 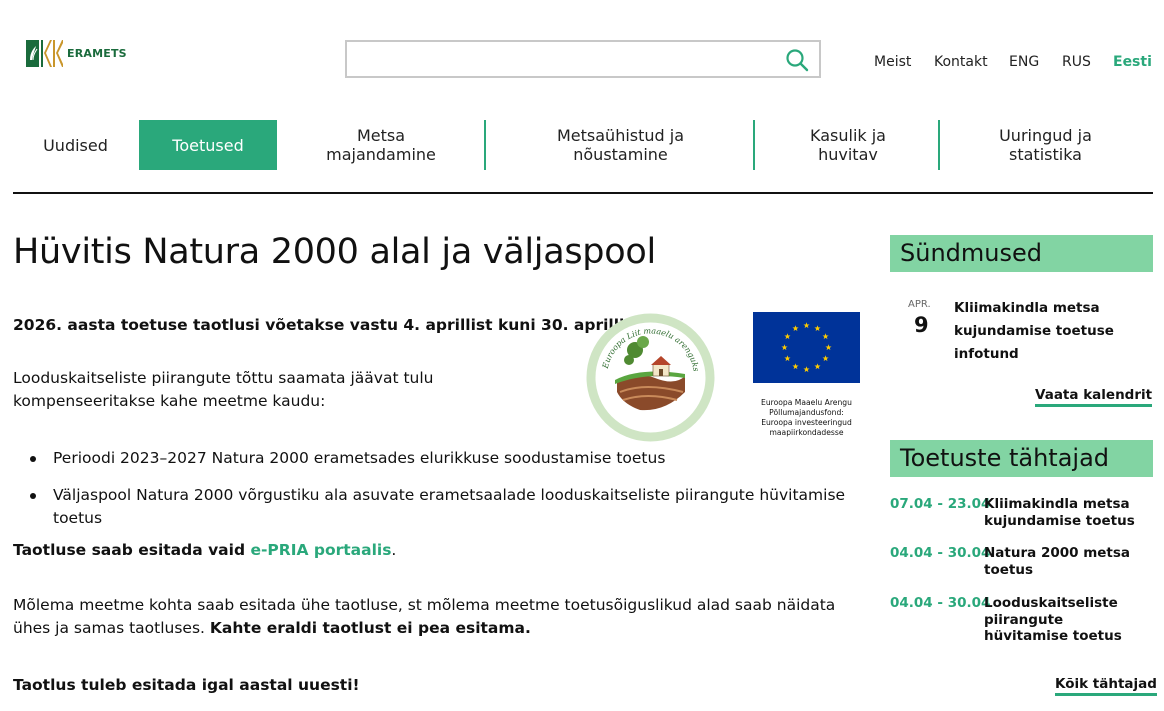 What do you see at coordinates (848, 145) in the screenshot?
I see `nav-item-kasulik-ja-huvitav: Kasulik ja huvitav` at bounding box center [848, 145].